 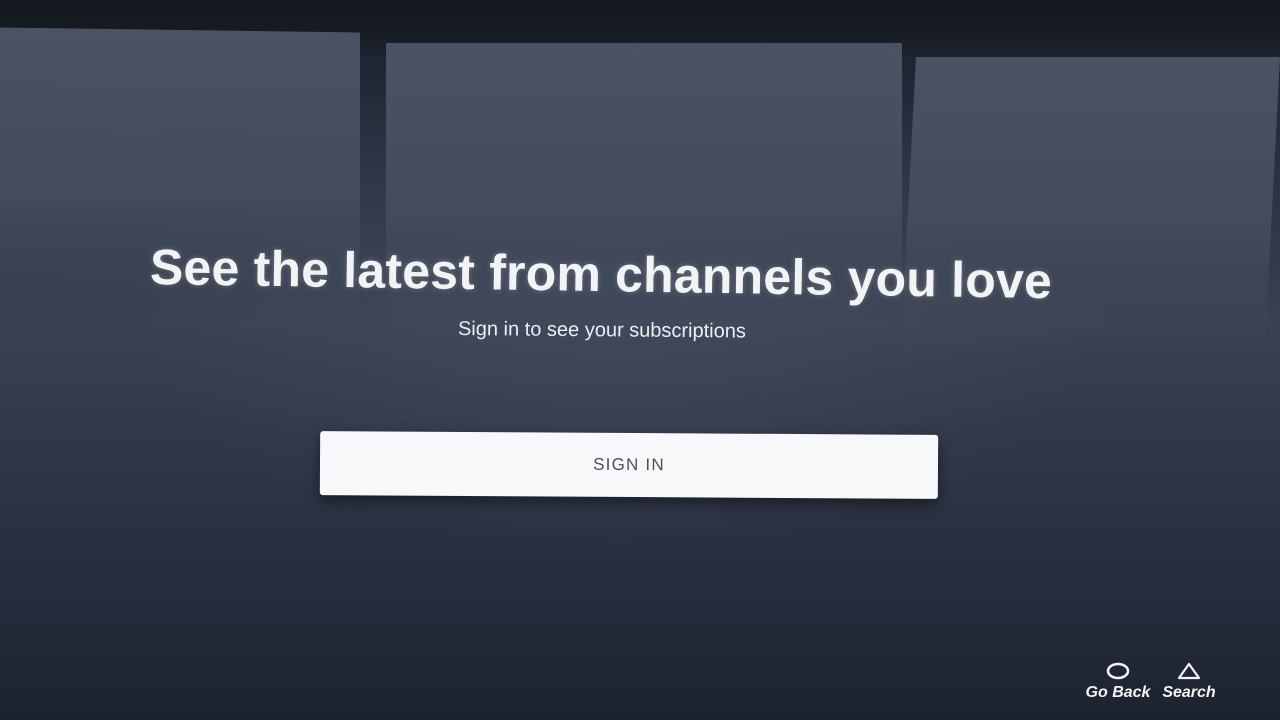 I want to click on go-back-label: Go Back, so click(x=1118, y=692).